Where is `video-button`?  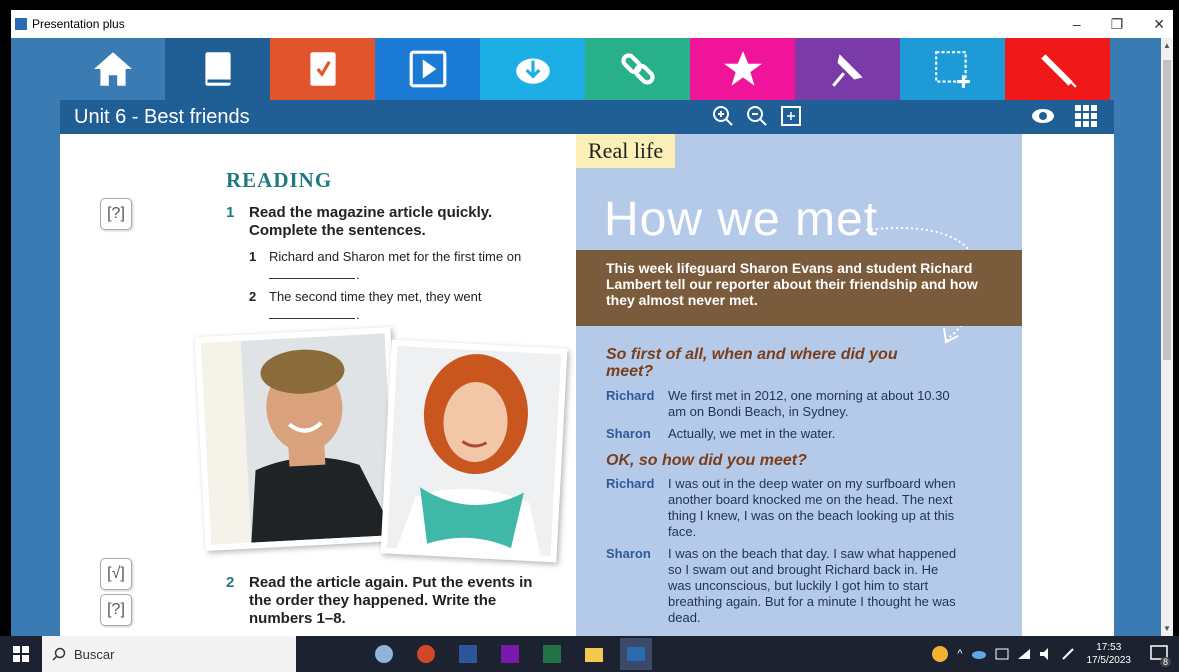 video-button is located at coordinates (427, 69).